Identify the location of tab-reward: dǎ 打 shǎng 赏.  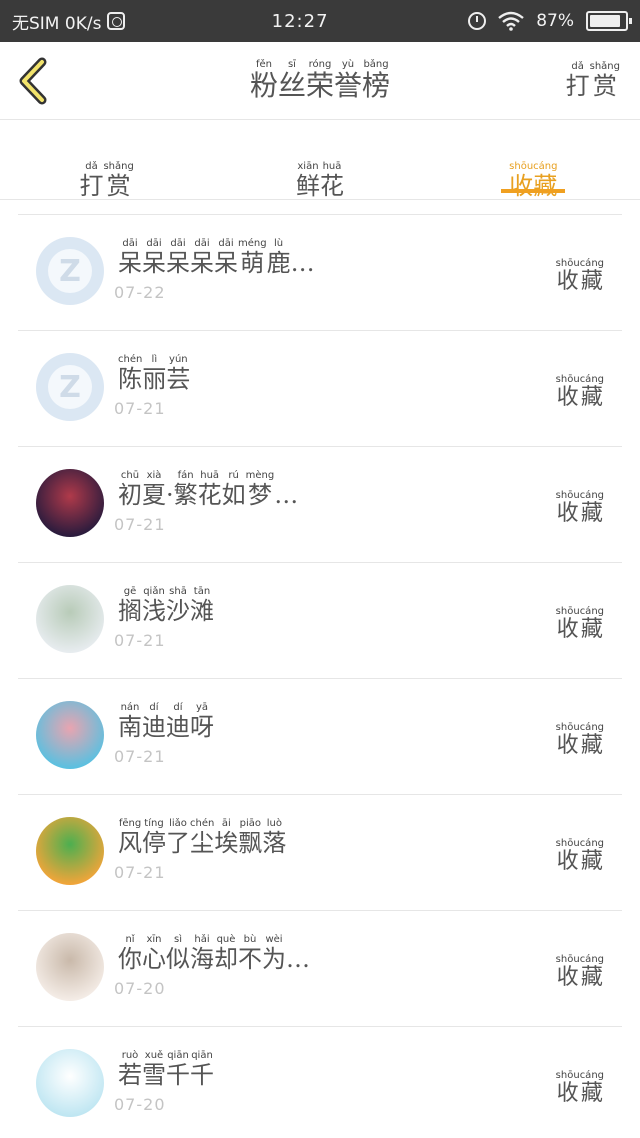
(106, 159).